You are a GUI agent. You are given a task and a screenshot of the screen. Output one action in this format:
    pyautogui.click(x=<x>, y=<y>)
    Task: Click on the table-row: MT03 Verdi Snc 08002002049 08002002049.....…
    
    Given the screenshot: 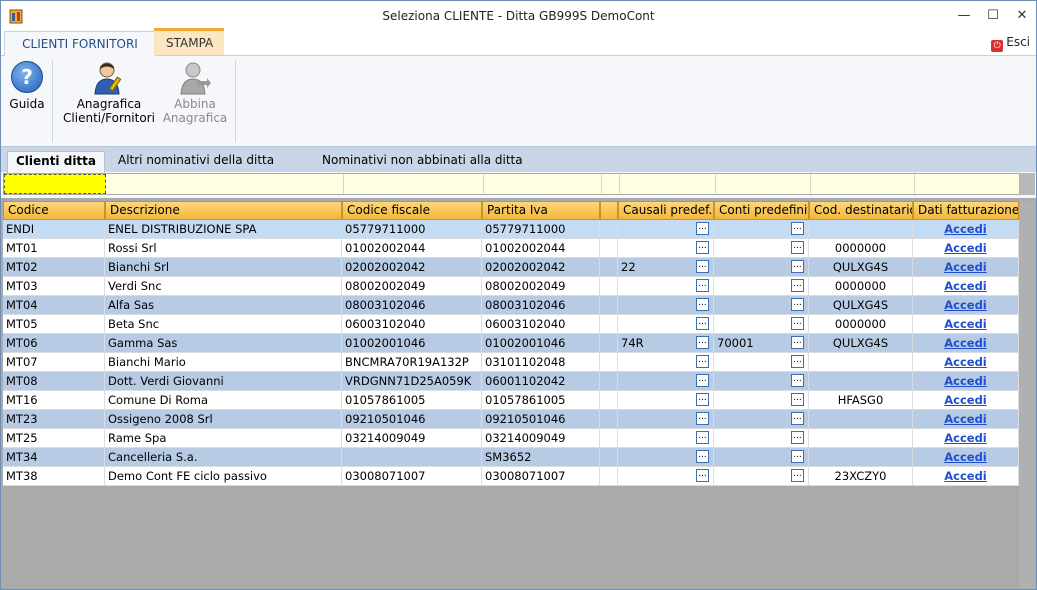 What is the action you would take?
    pyautogui.click(x=511, y=286)
    